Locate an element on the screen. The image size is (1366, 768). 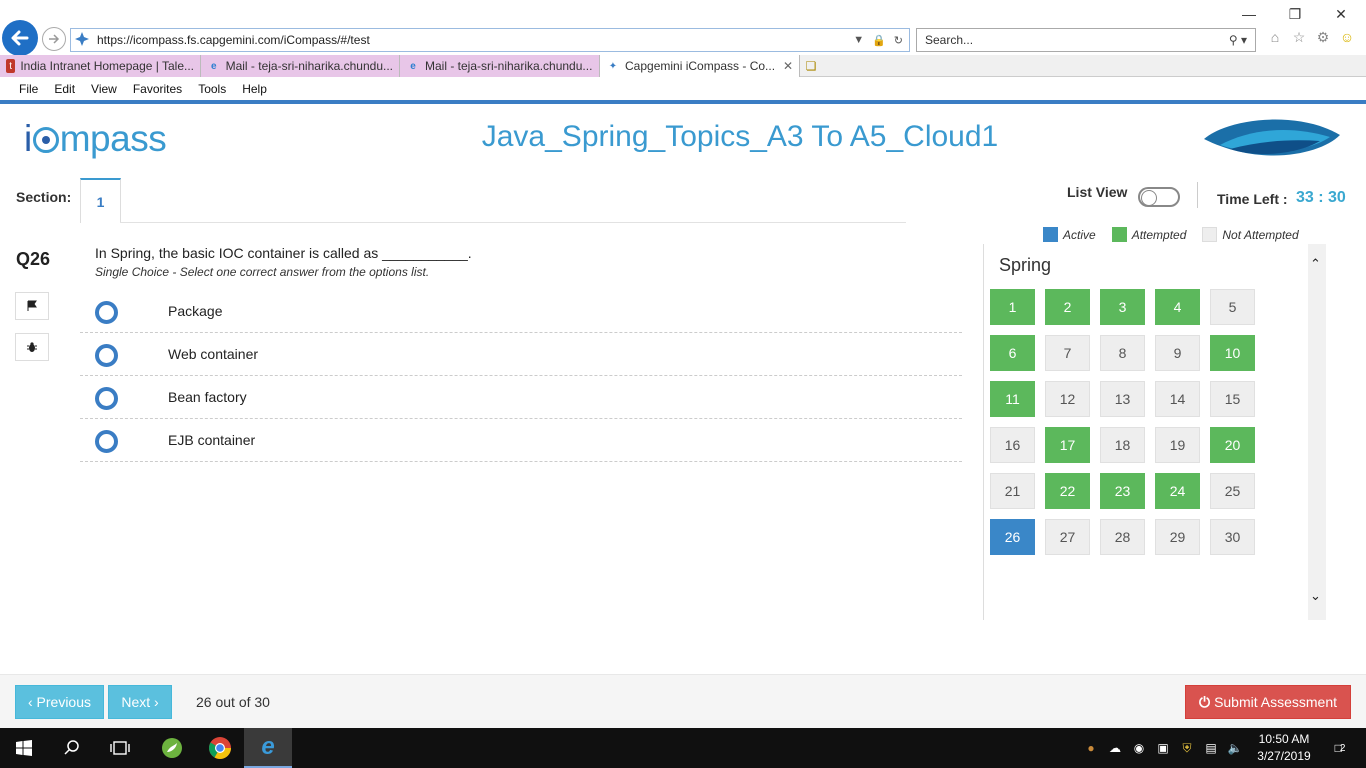
dropdown-icon: ▼ is located at coordinates (858, 40).